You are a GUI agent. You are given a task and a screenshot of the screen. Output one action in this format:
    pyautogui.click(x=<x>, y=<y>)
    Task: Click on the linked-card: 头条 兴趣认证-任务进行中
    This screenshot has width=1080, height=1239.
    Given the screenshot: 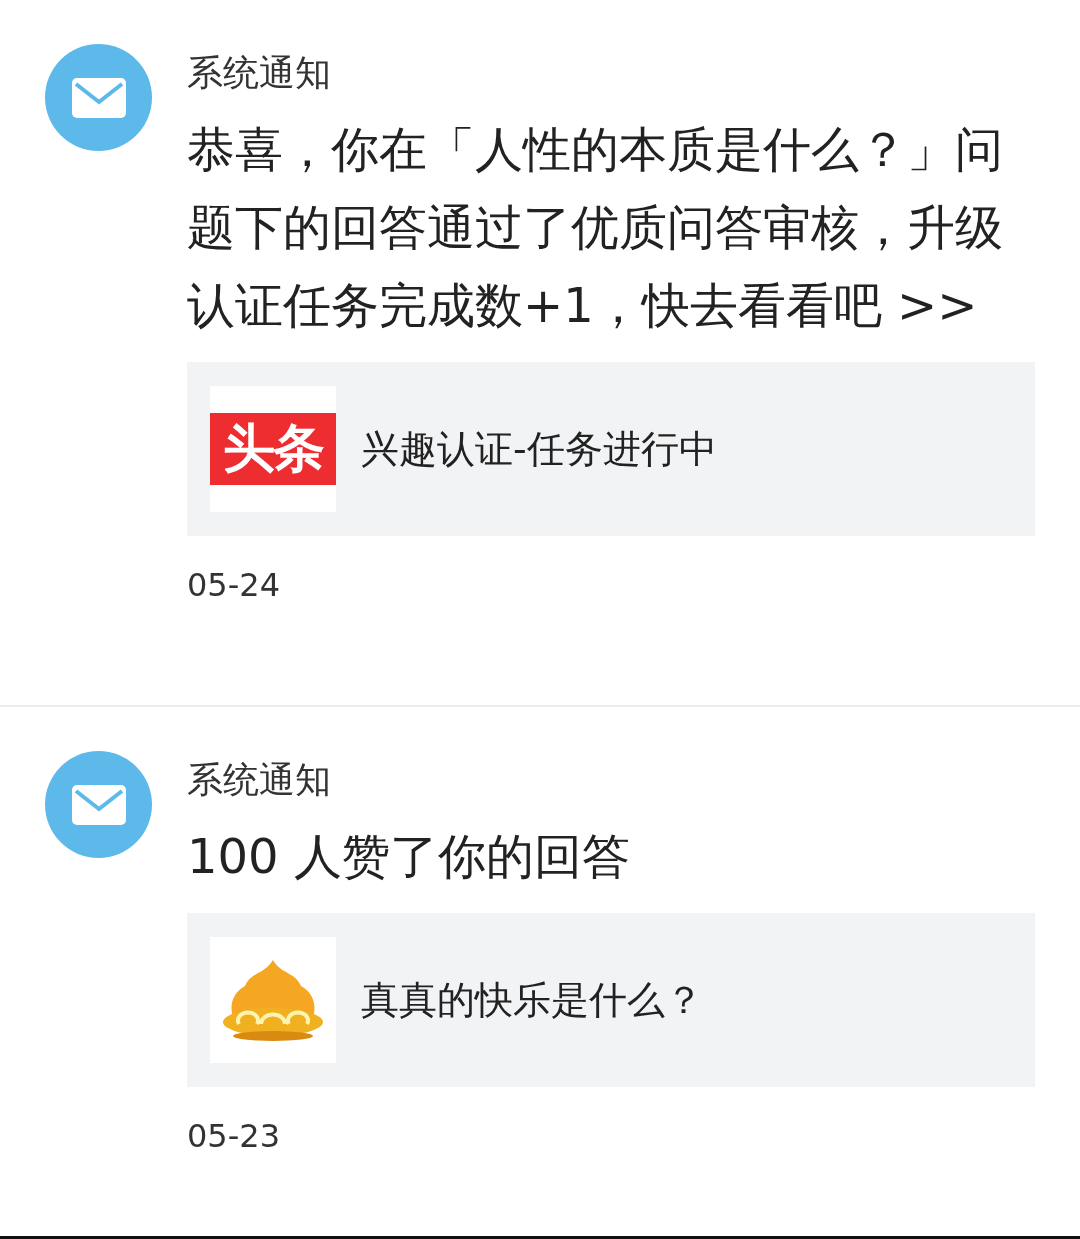 What is the action you would take?
    pyautogui.click(x=611, y=449)
    